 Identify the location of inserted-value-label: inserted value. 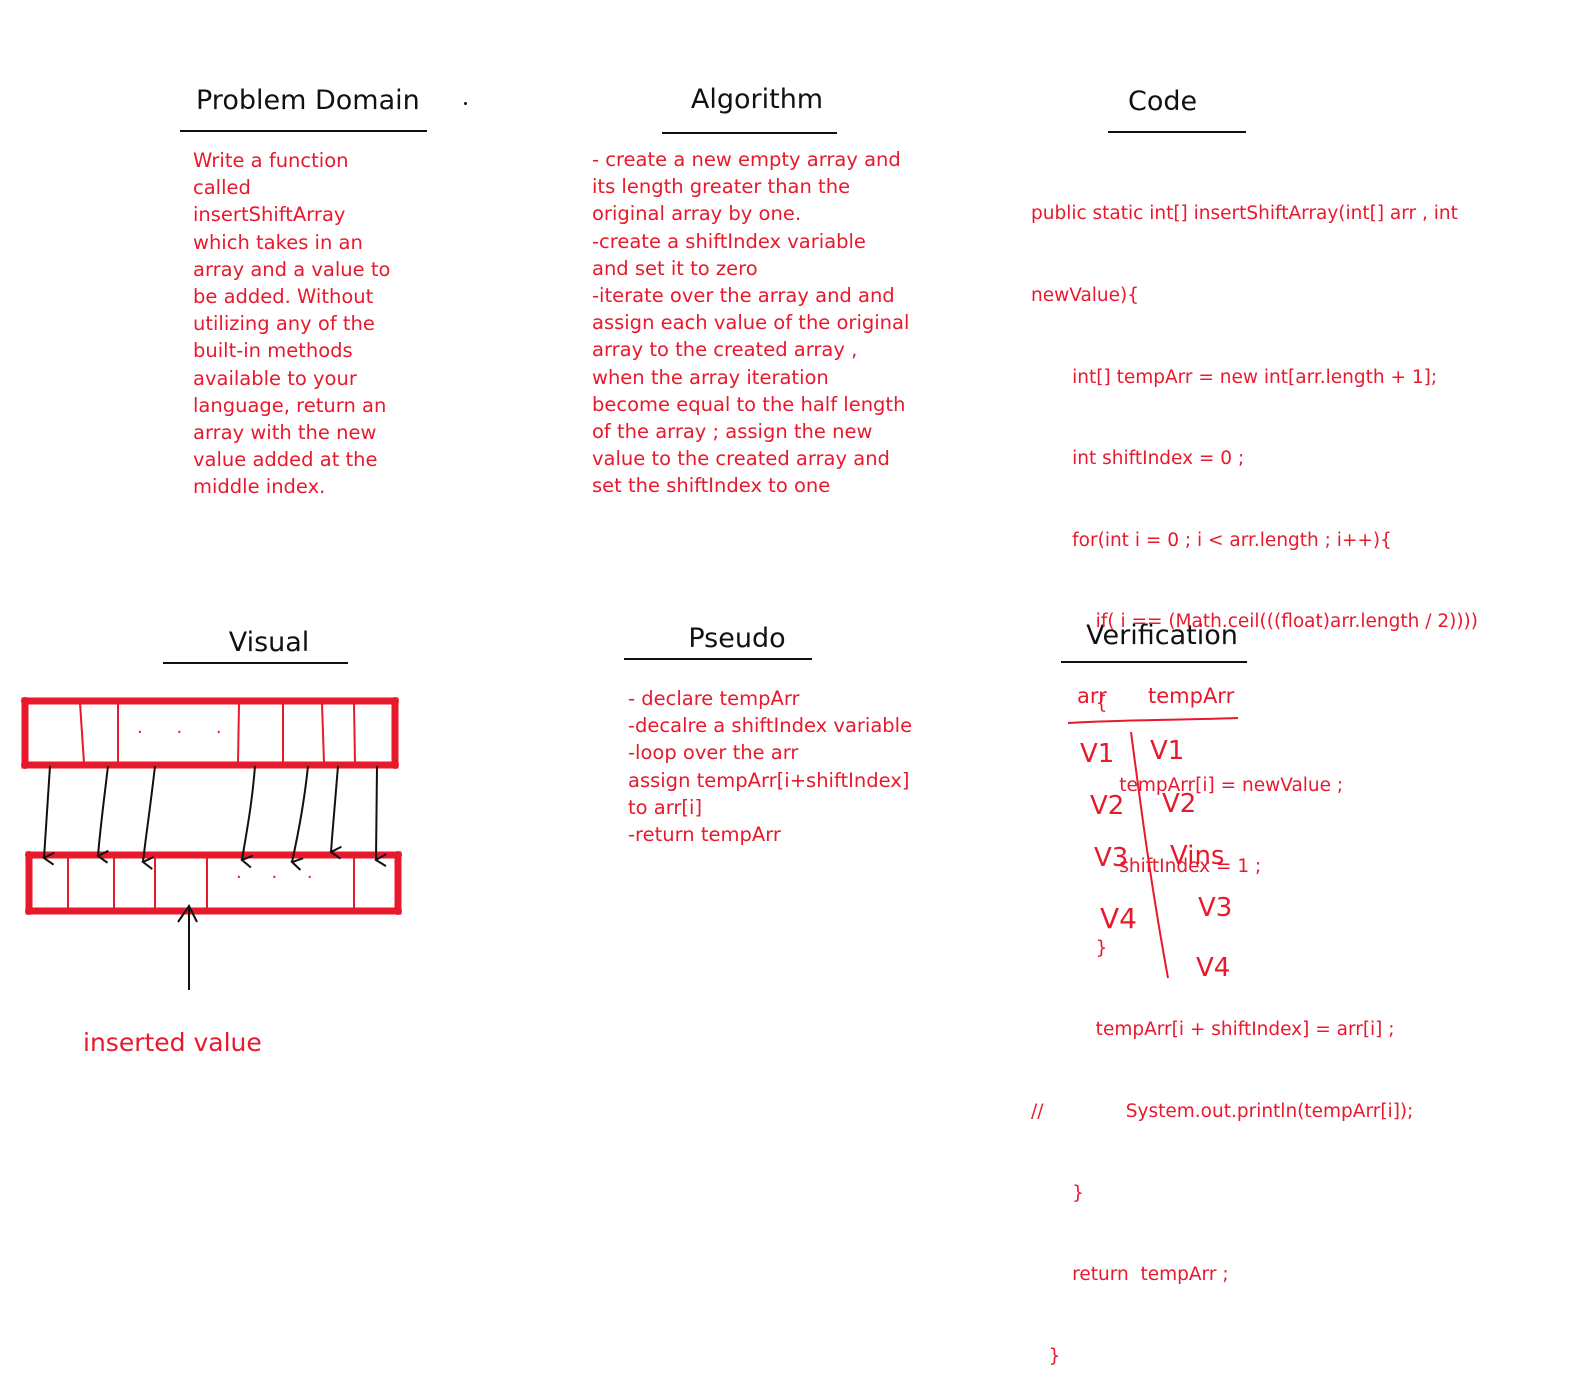
(172, 1042).